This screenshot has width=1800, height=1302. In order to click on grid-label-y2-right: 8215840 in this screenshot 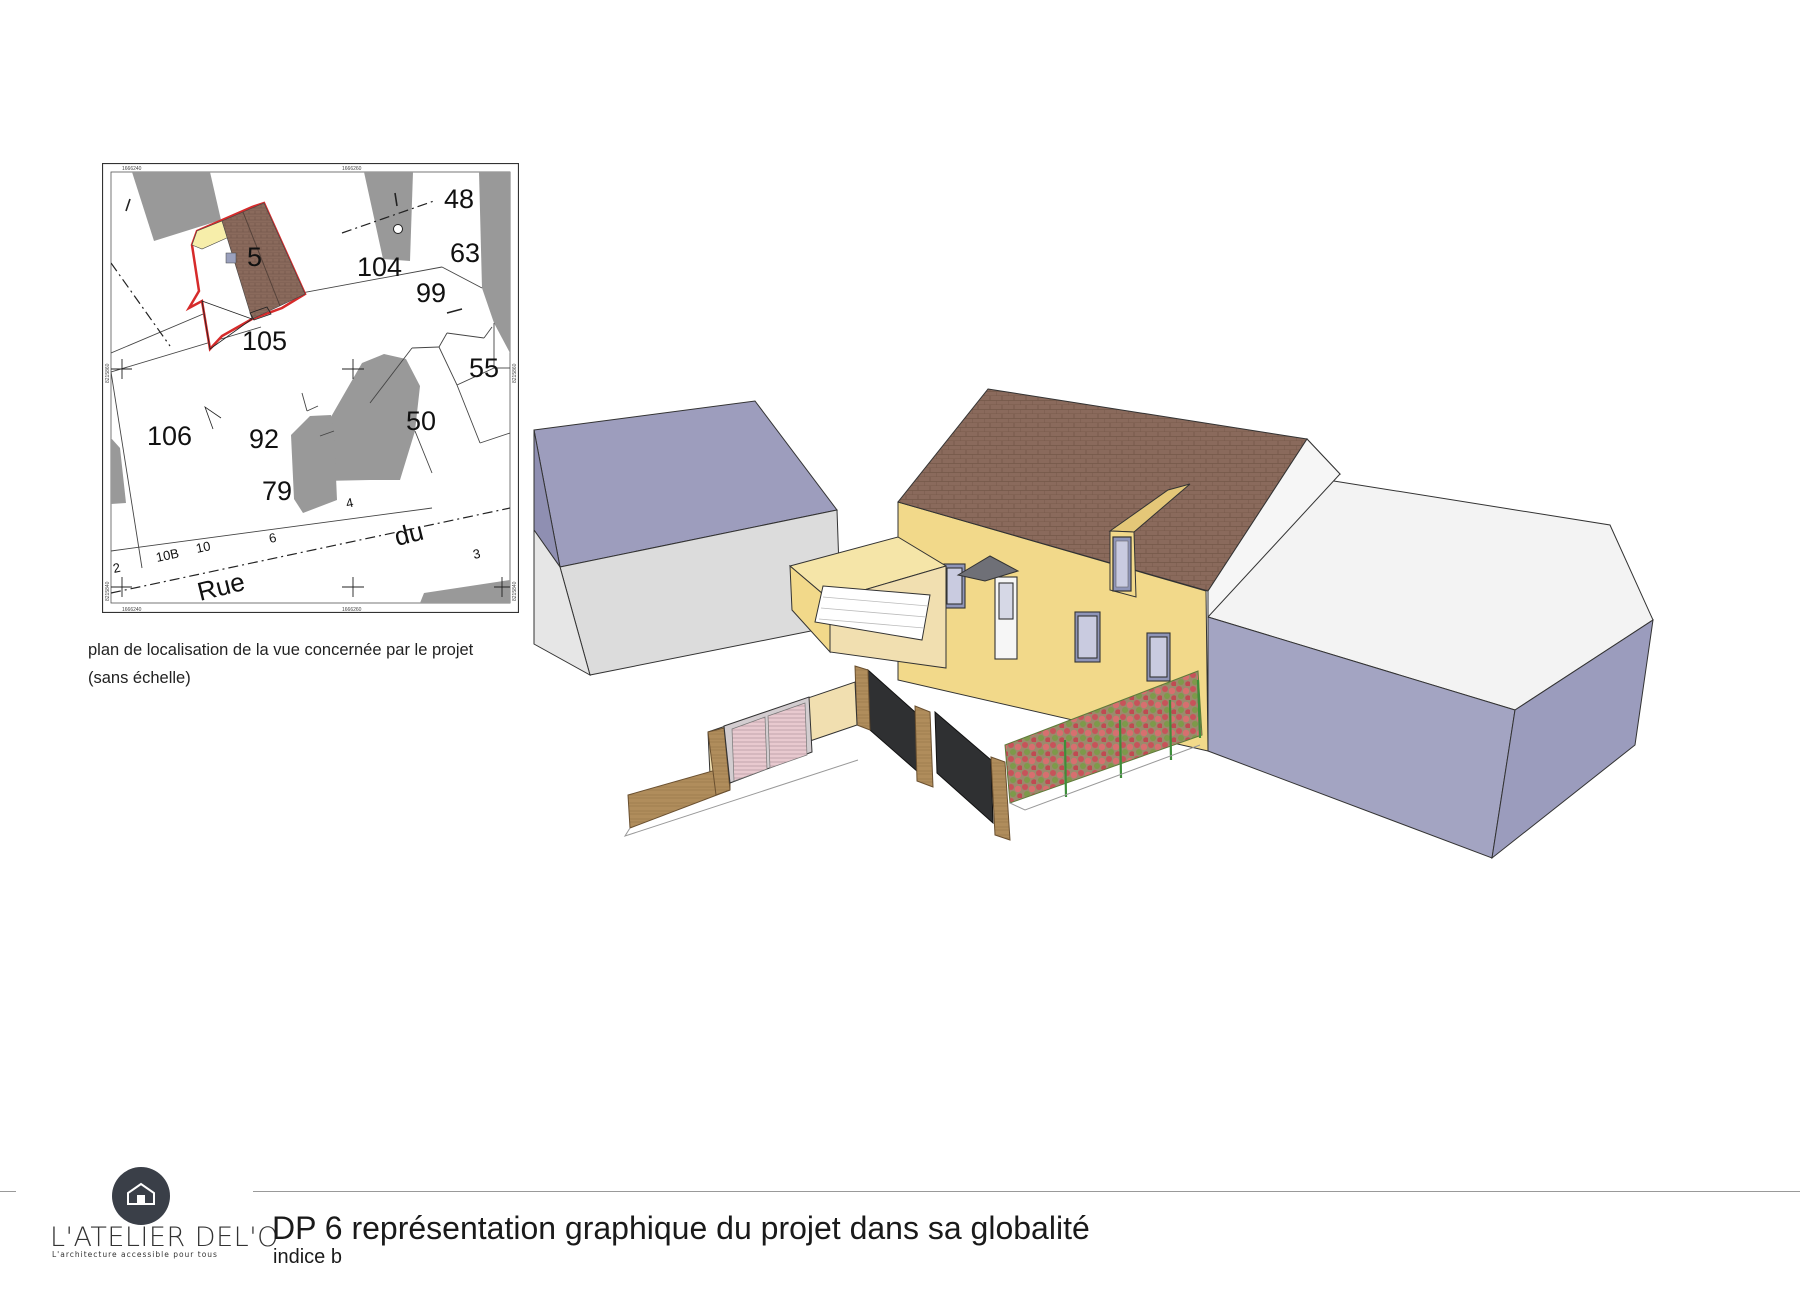, I will do `click(515, 591)`.